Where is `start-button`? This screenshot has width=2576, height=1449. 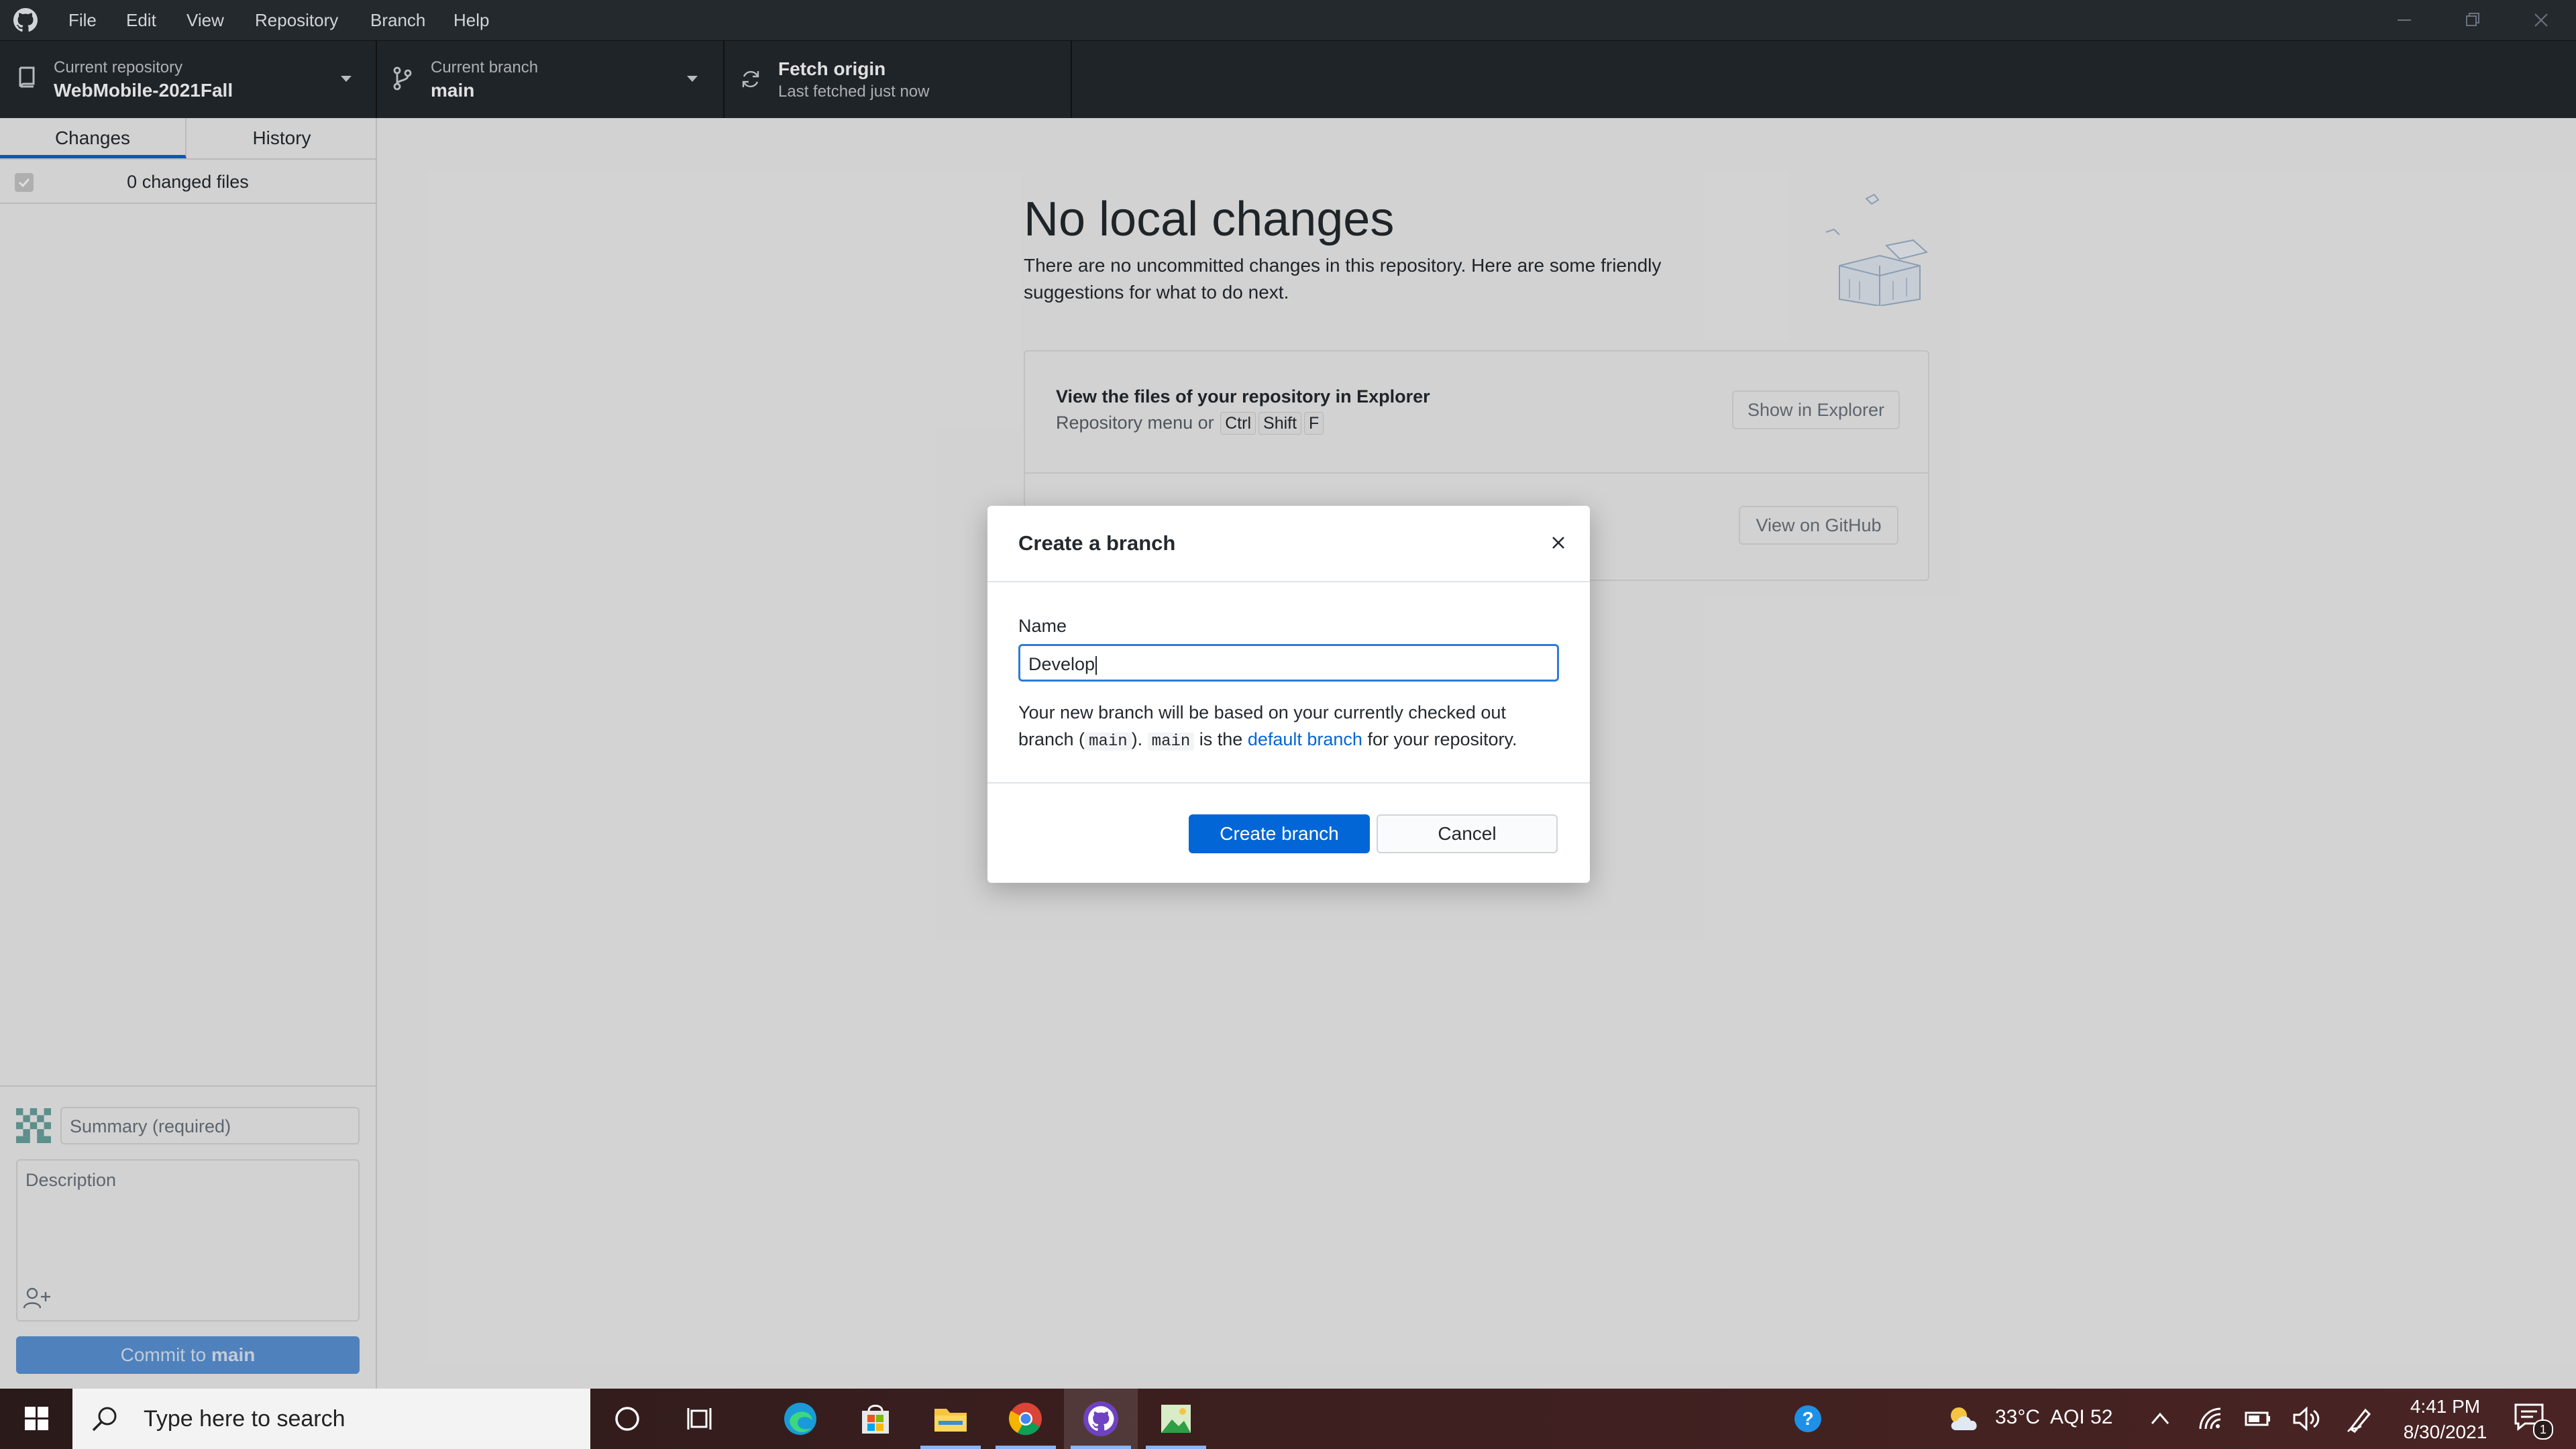
start-button is located at coordinates (37, 1419).